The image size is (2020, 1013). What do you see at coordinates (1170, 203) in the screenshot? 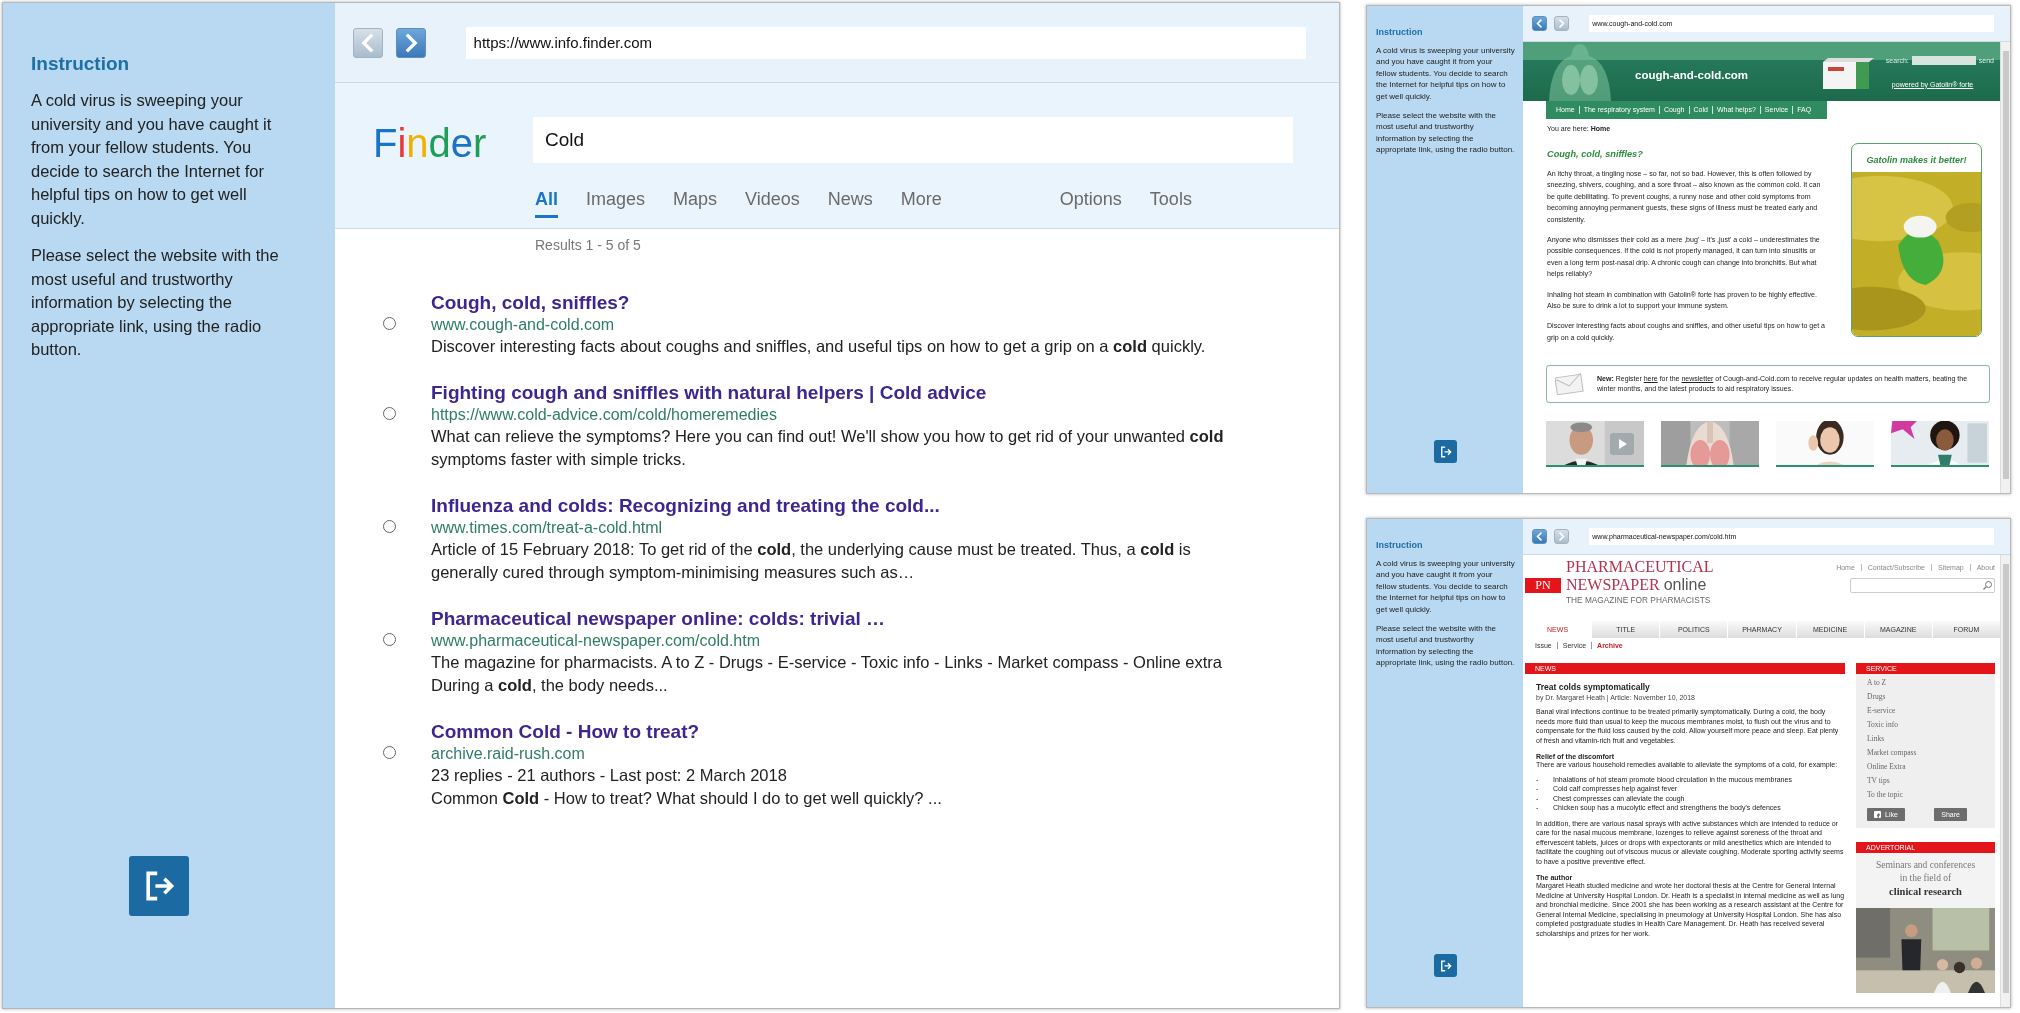
I see `search-option-link: Tools` at bounding box center [1170, 203].